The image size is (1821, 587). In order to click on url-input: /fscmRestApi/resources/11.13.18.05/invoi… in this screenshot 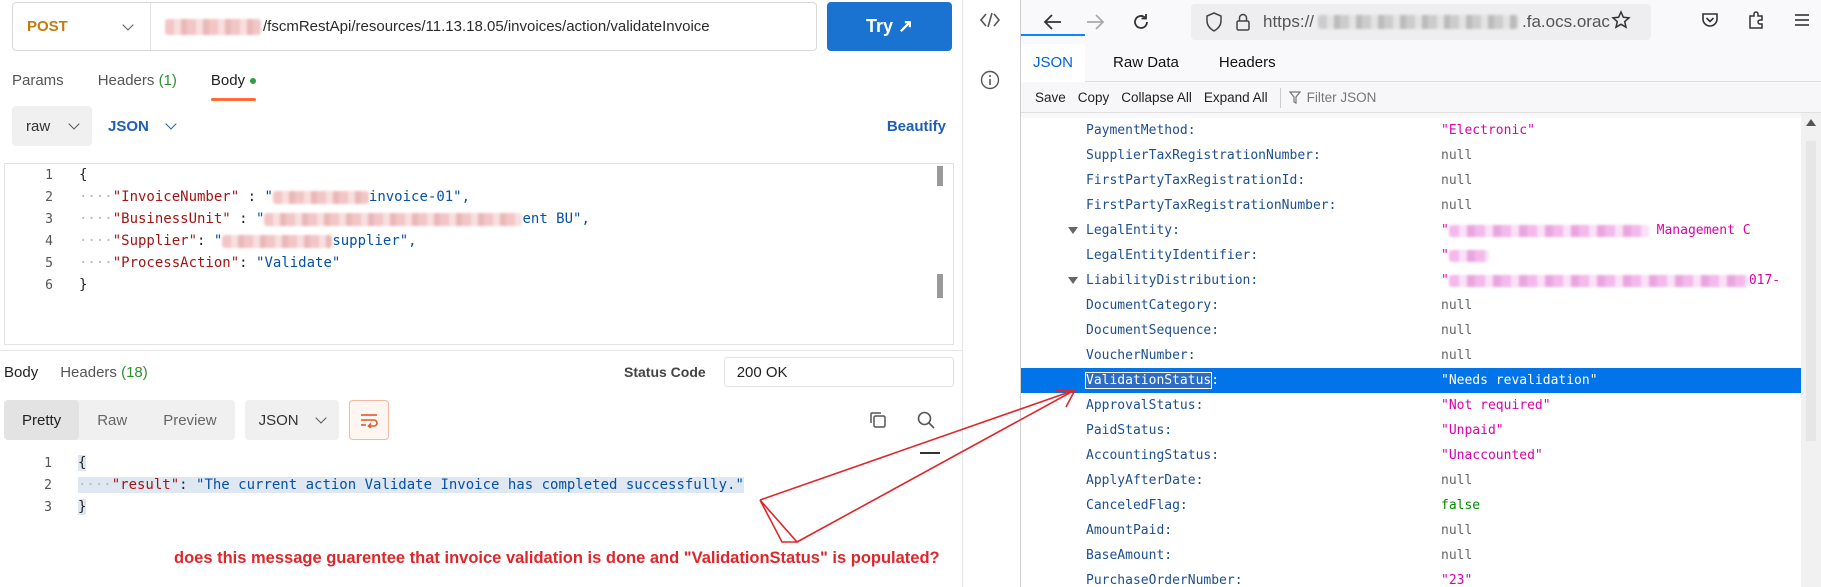, I will do `click(430, 26)`.